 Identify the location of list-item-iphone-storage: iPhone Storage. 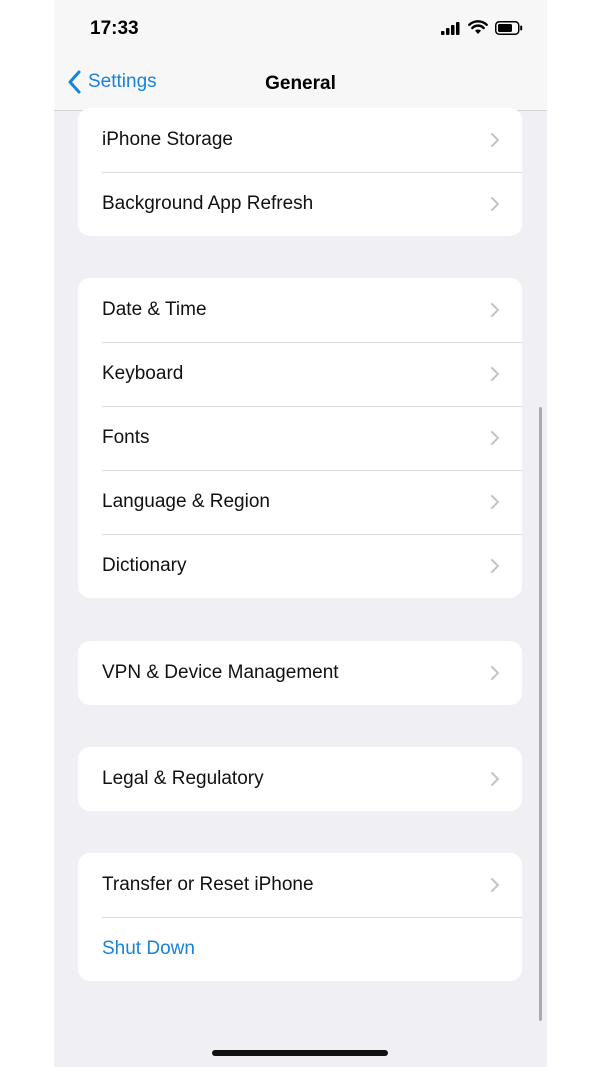
(300, 140).